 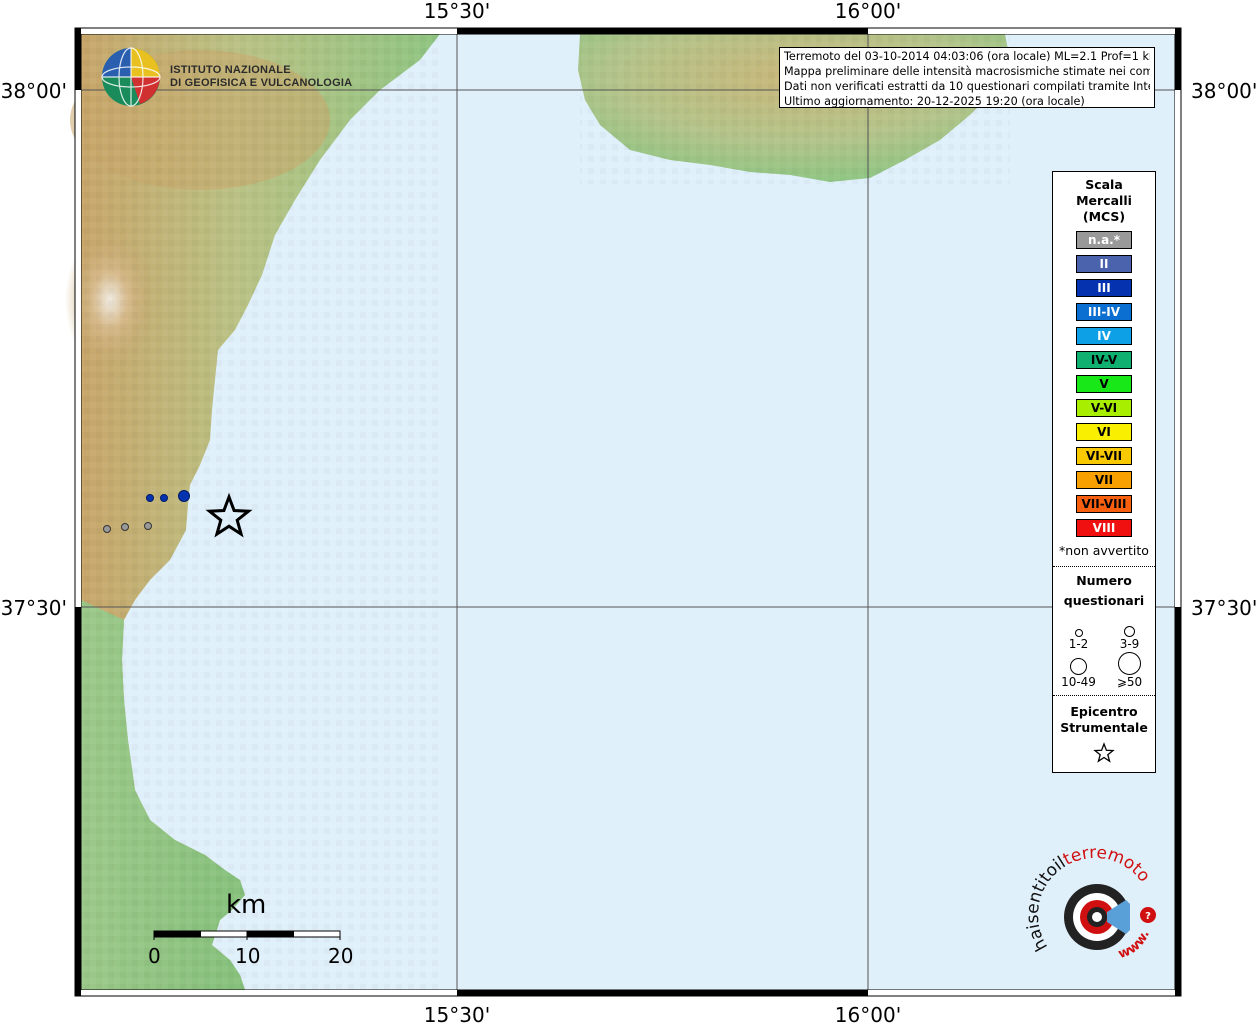 What do you see at coordinates (248, 956) in the screenshot?
I see `scale-tick-10: 10` at bounding box center [248, 956].